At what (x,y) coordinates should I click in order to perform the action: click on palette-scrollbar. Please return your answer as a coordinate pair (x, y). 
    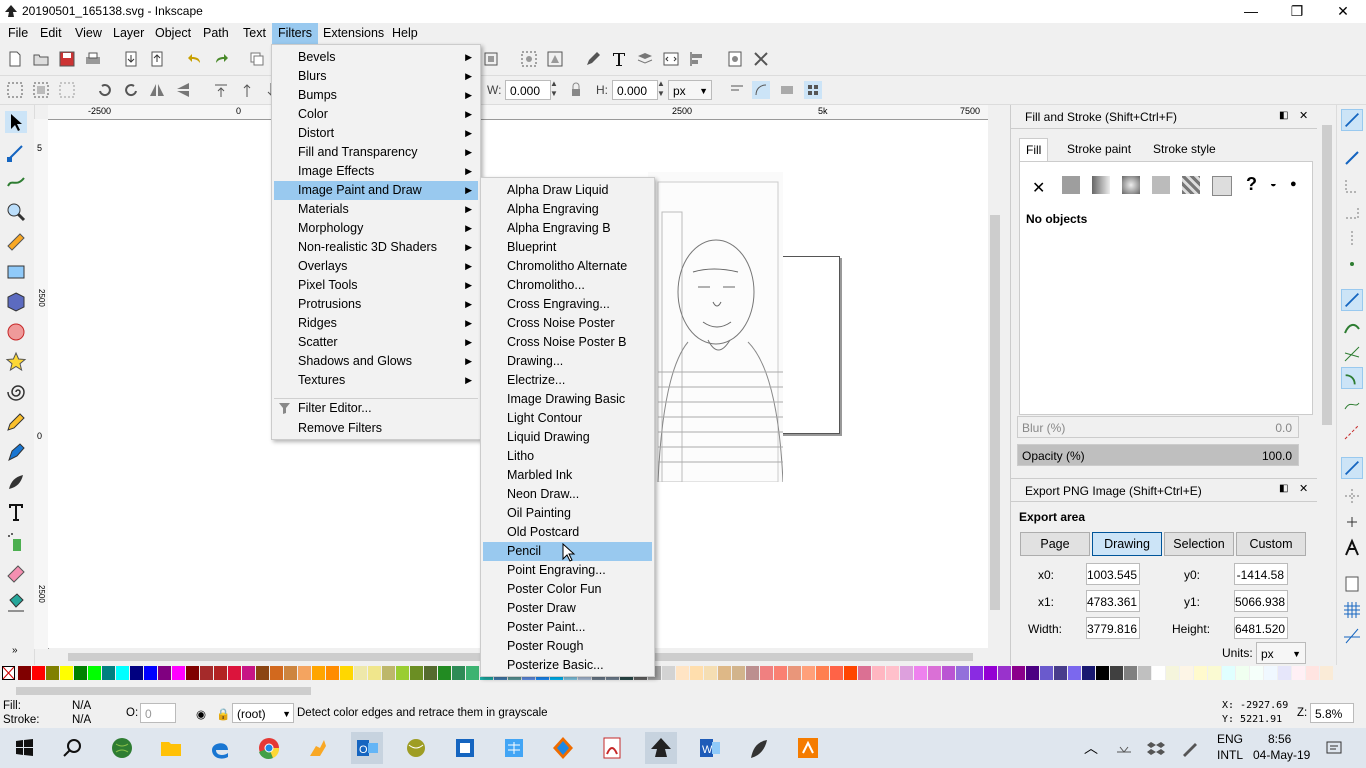
    Looking at the image, I should click on (683, 691).